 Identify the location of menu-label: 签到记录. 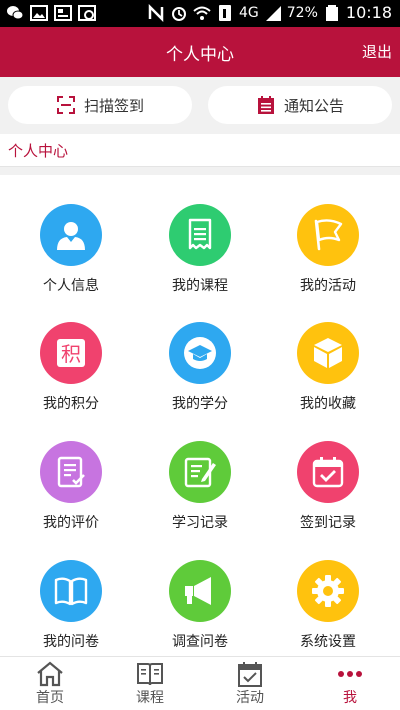
(328, 523).